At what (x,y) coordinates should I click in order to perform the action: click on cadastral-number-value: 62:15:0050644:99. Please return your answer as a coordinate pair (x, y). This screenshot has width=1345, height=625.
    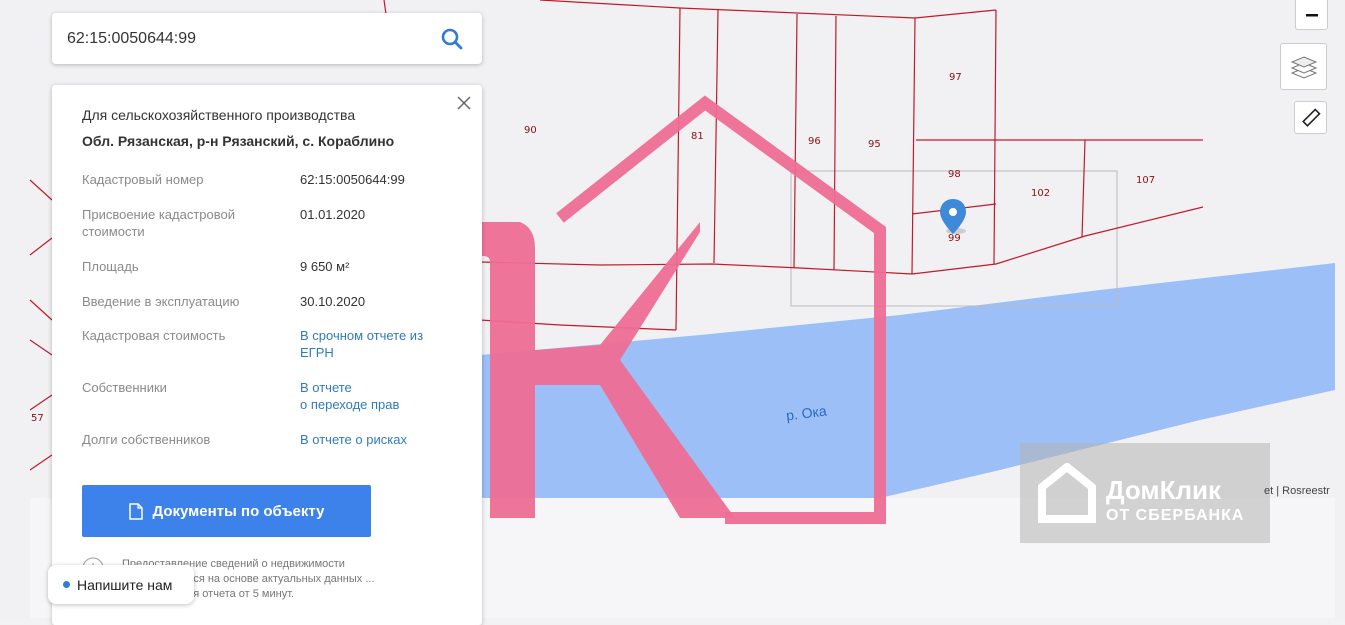
    Looking at the image, I should click on (352, 179).